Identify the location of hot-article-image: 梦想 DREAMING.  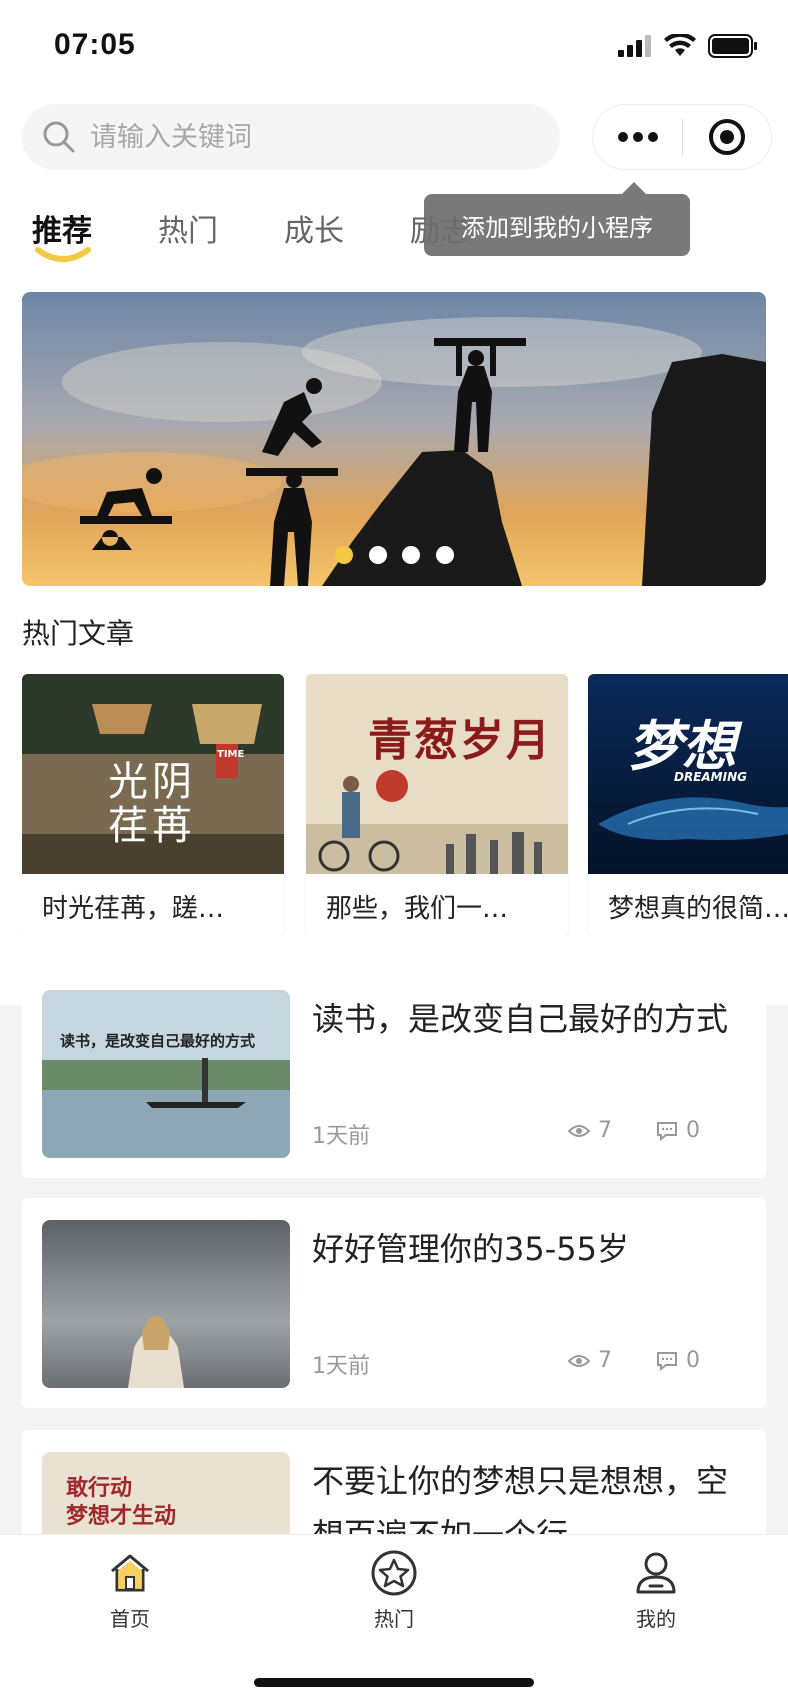
(688, 774).